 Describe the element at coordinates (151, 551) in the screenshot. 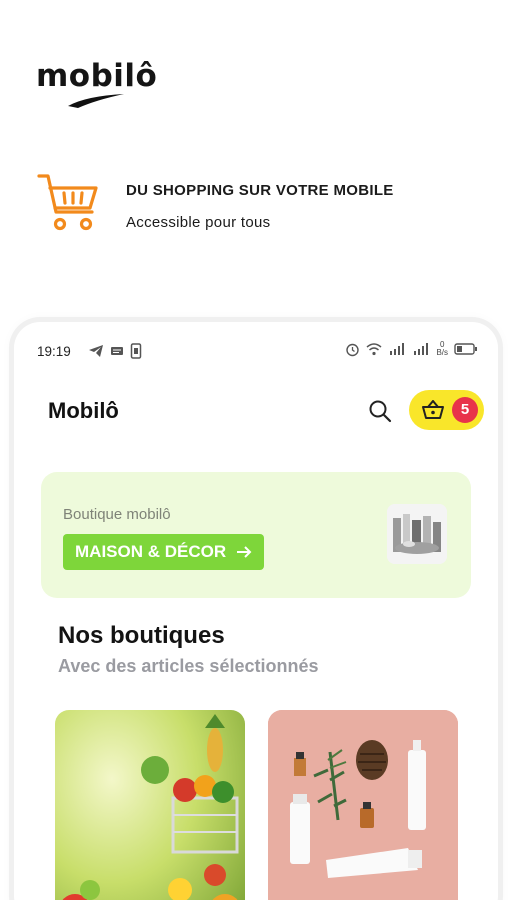

I see `banner-button-label: MAISON & DÉCOR` at that location.